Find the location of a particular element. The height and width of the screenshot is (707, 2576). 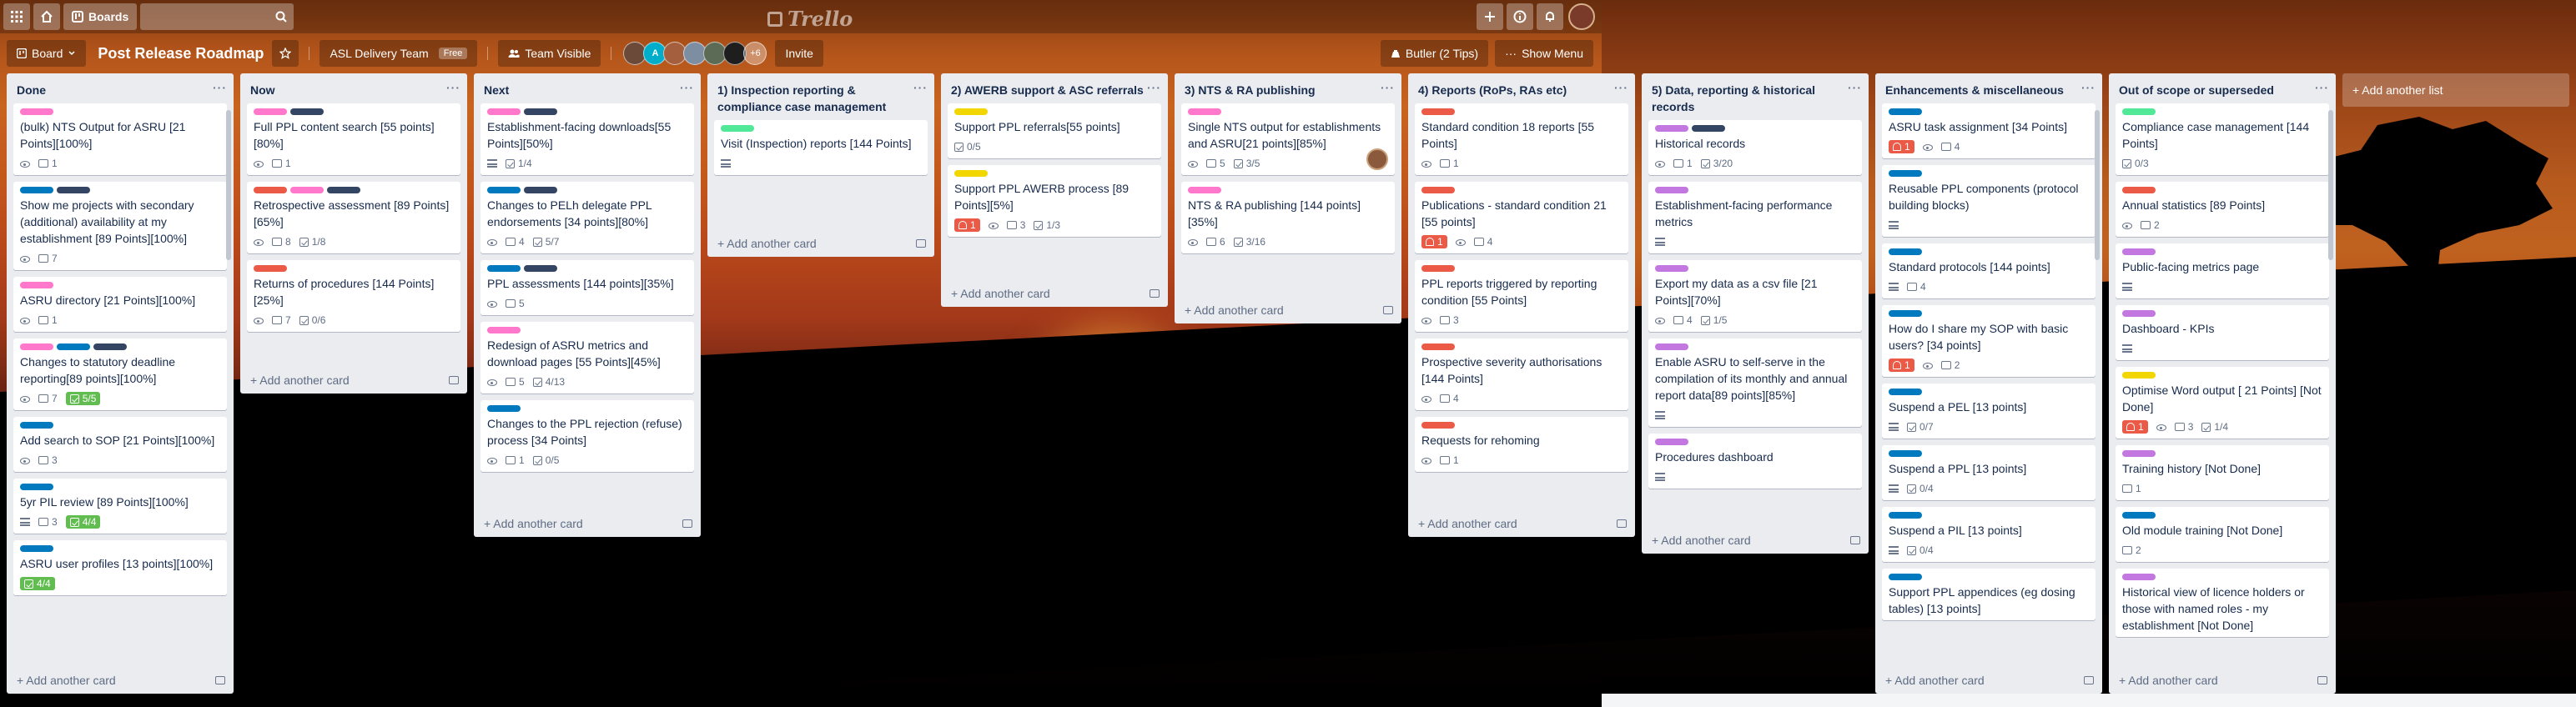

card-member-avatar is located at coordinates (1377, 159).